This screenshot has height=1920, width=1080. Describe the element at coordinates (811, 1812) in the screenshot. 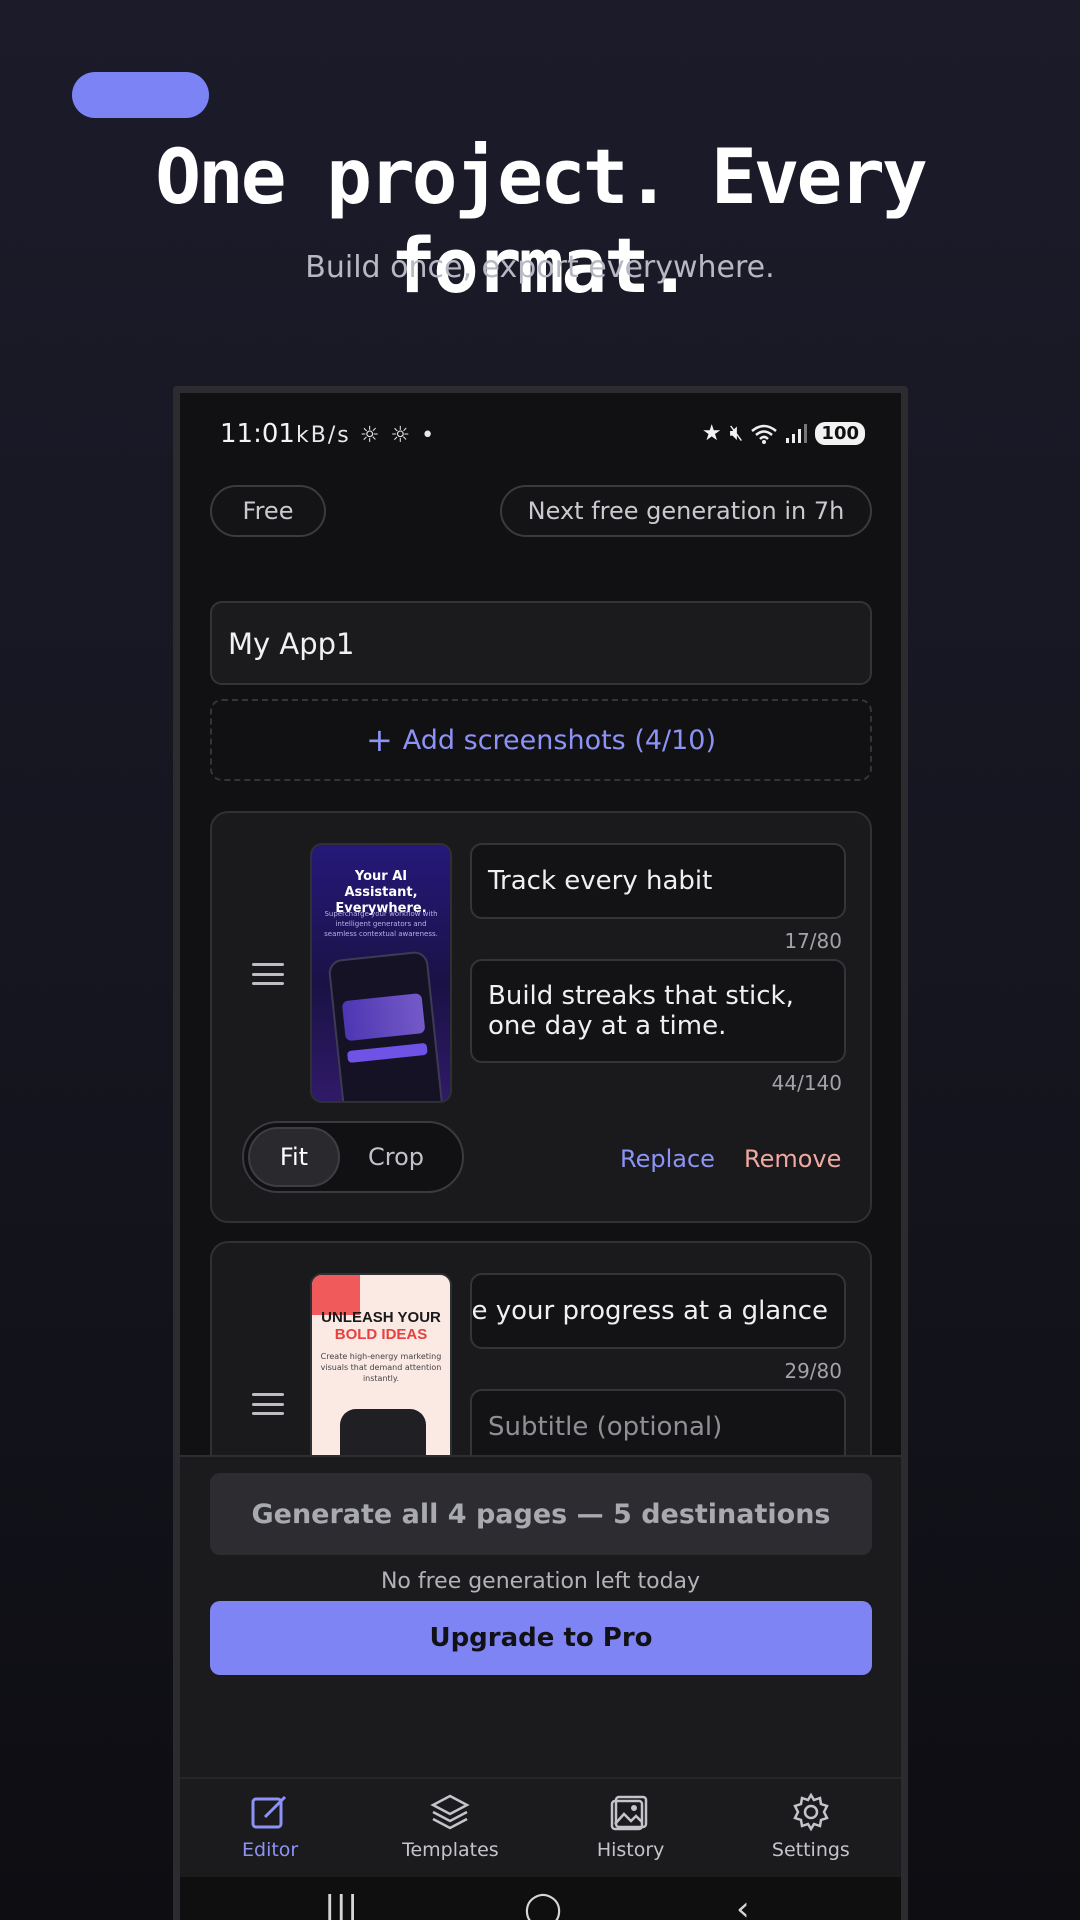

I see `gear-icon` at that location.